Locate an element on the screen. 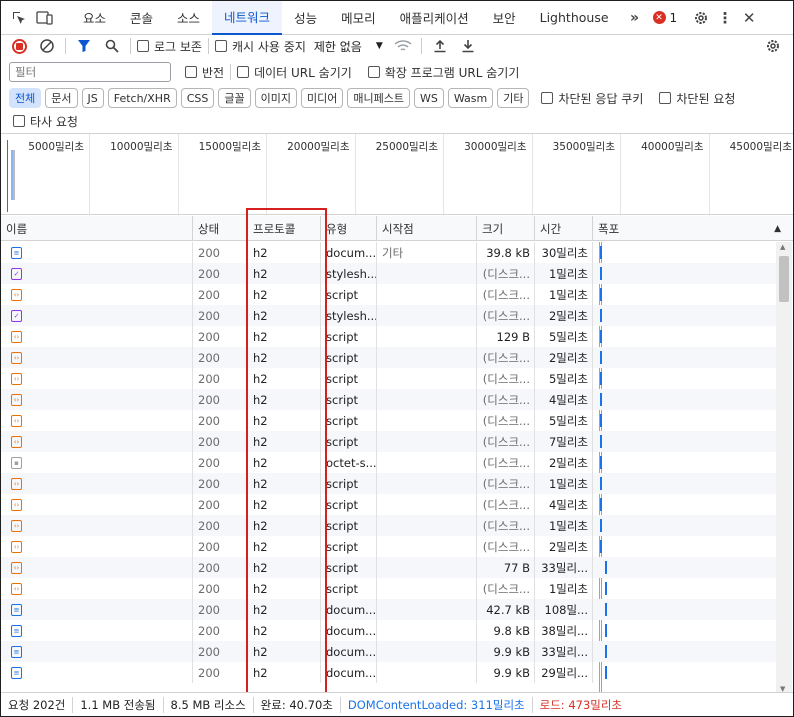  scroll-up-icon: ▲ is located at coordinates (782, 247).